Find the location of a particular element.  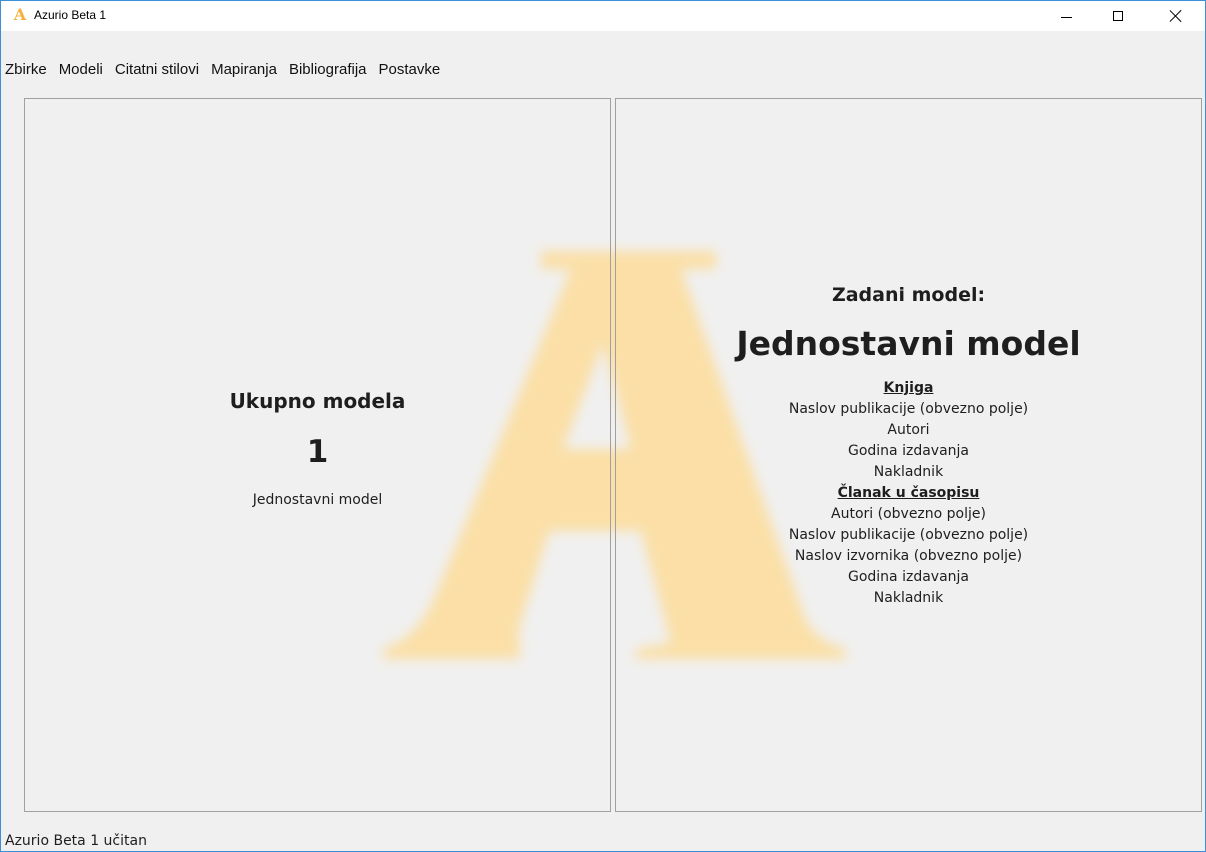

menu-item-zbirke: Zbirke is located at coordinates (26, 69).